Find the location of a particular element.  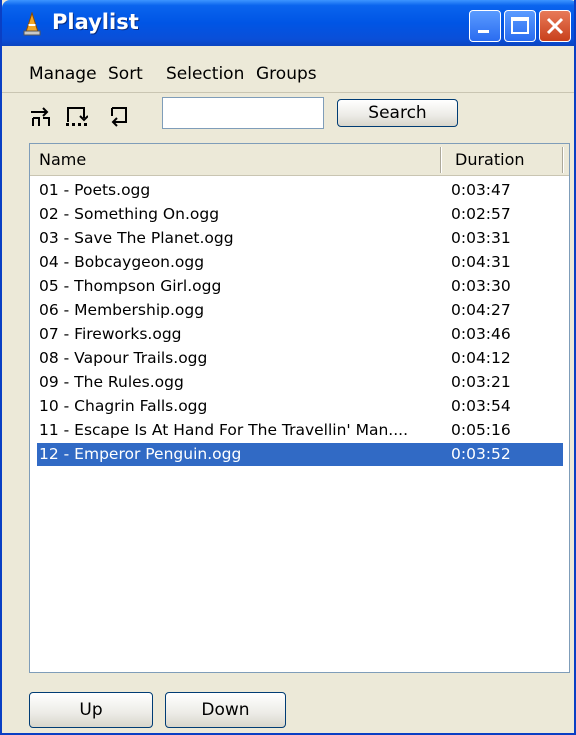

maximize-icon is located at coordinates (520, 25).